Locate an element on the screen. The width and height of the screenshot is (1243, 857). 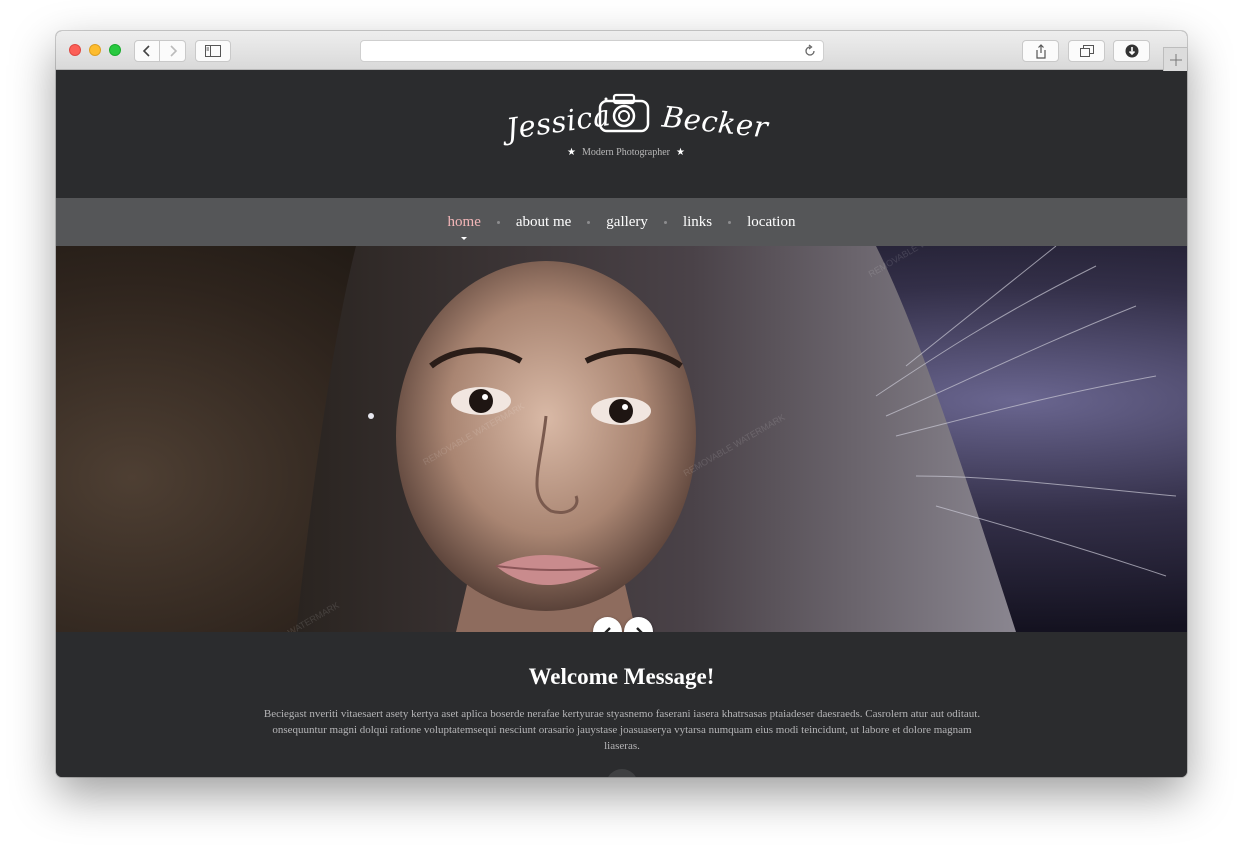
back-button is located at coordinates (147, 51).